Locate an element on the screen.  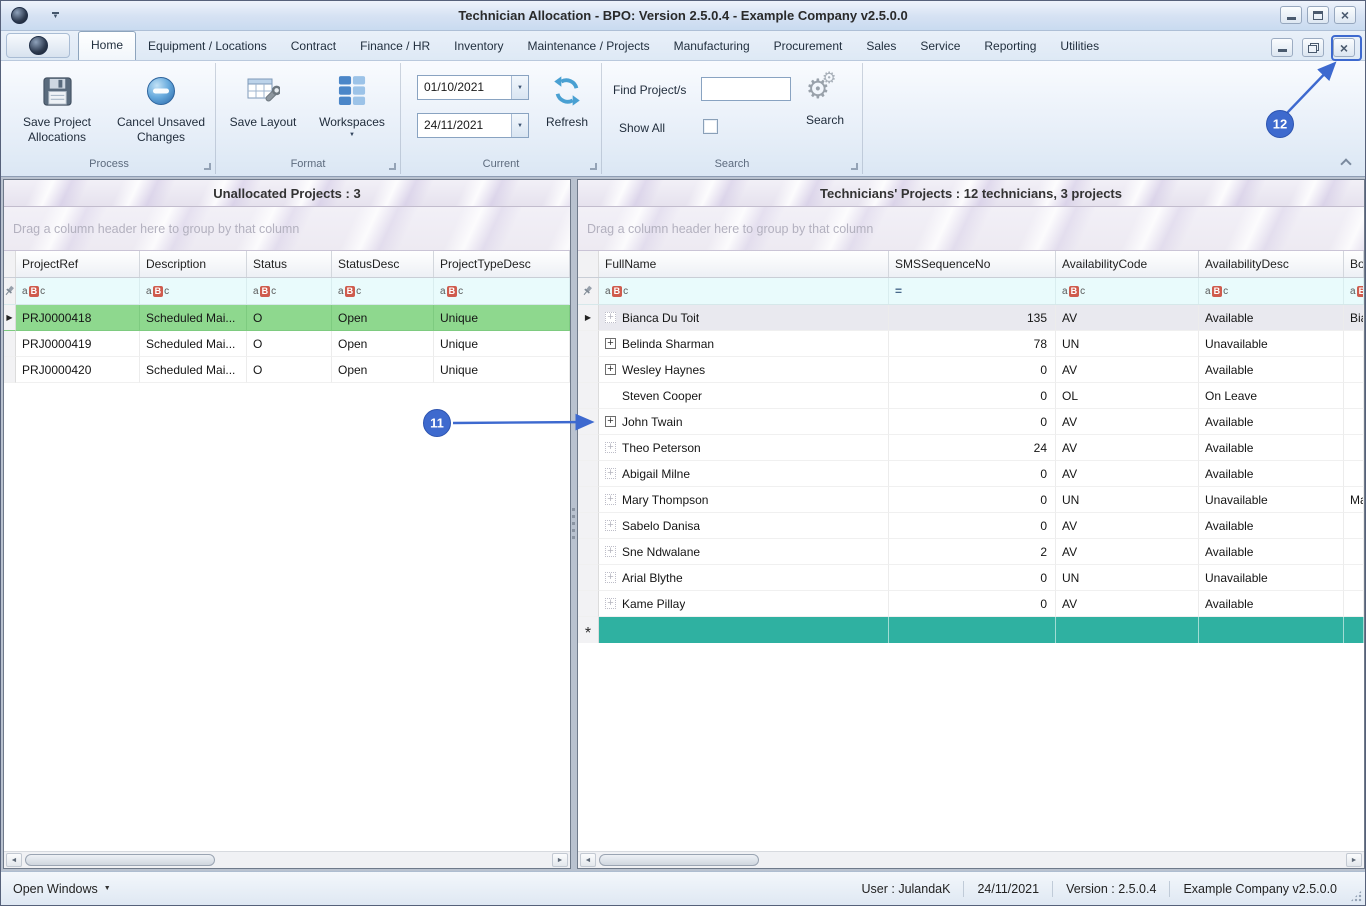
dialog-launcher-current is located at coordinates (593, 166).